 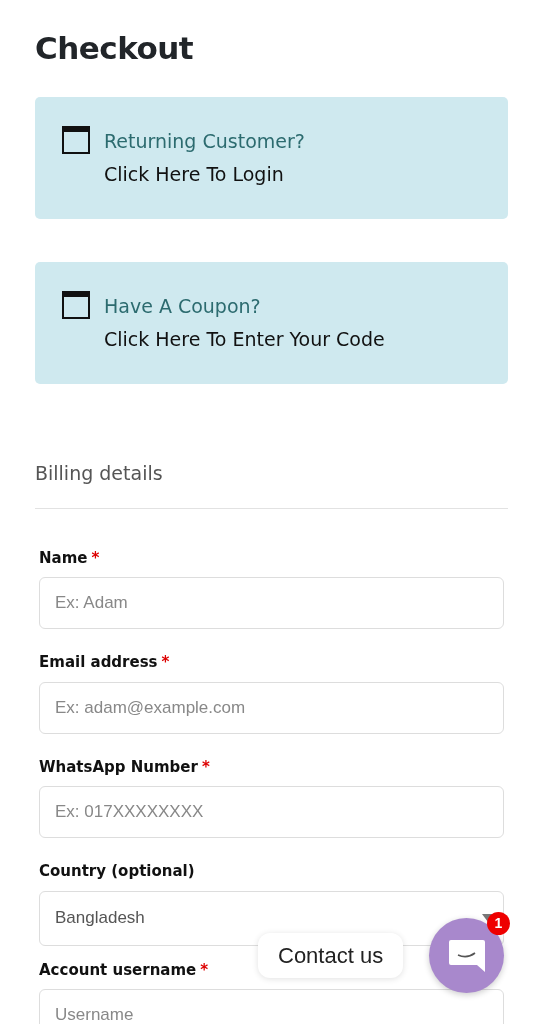 What do you see at coordinates (271, 603) in the screenshot?
I see `input-field: Ex: Adam` at bounding box center [271, 603].